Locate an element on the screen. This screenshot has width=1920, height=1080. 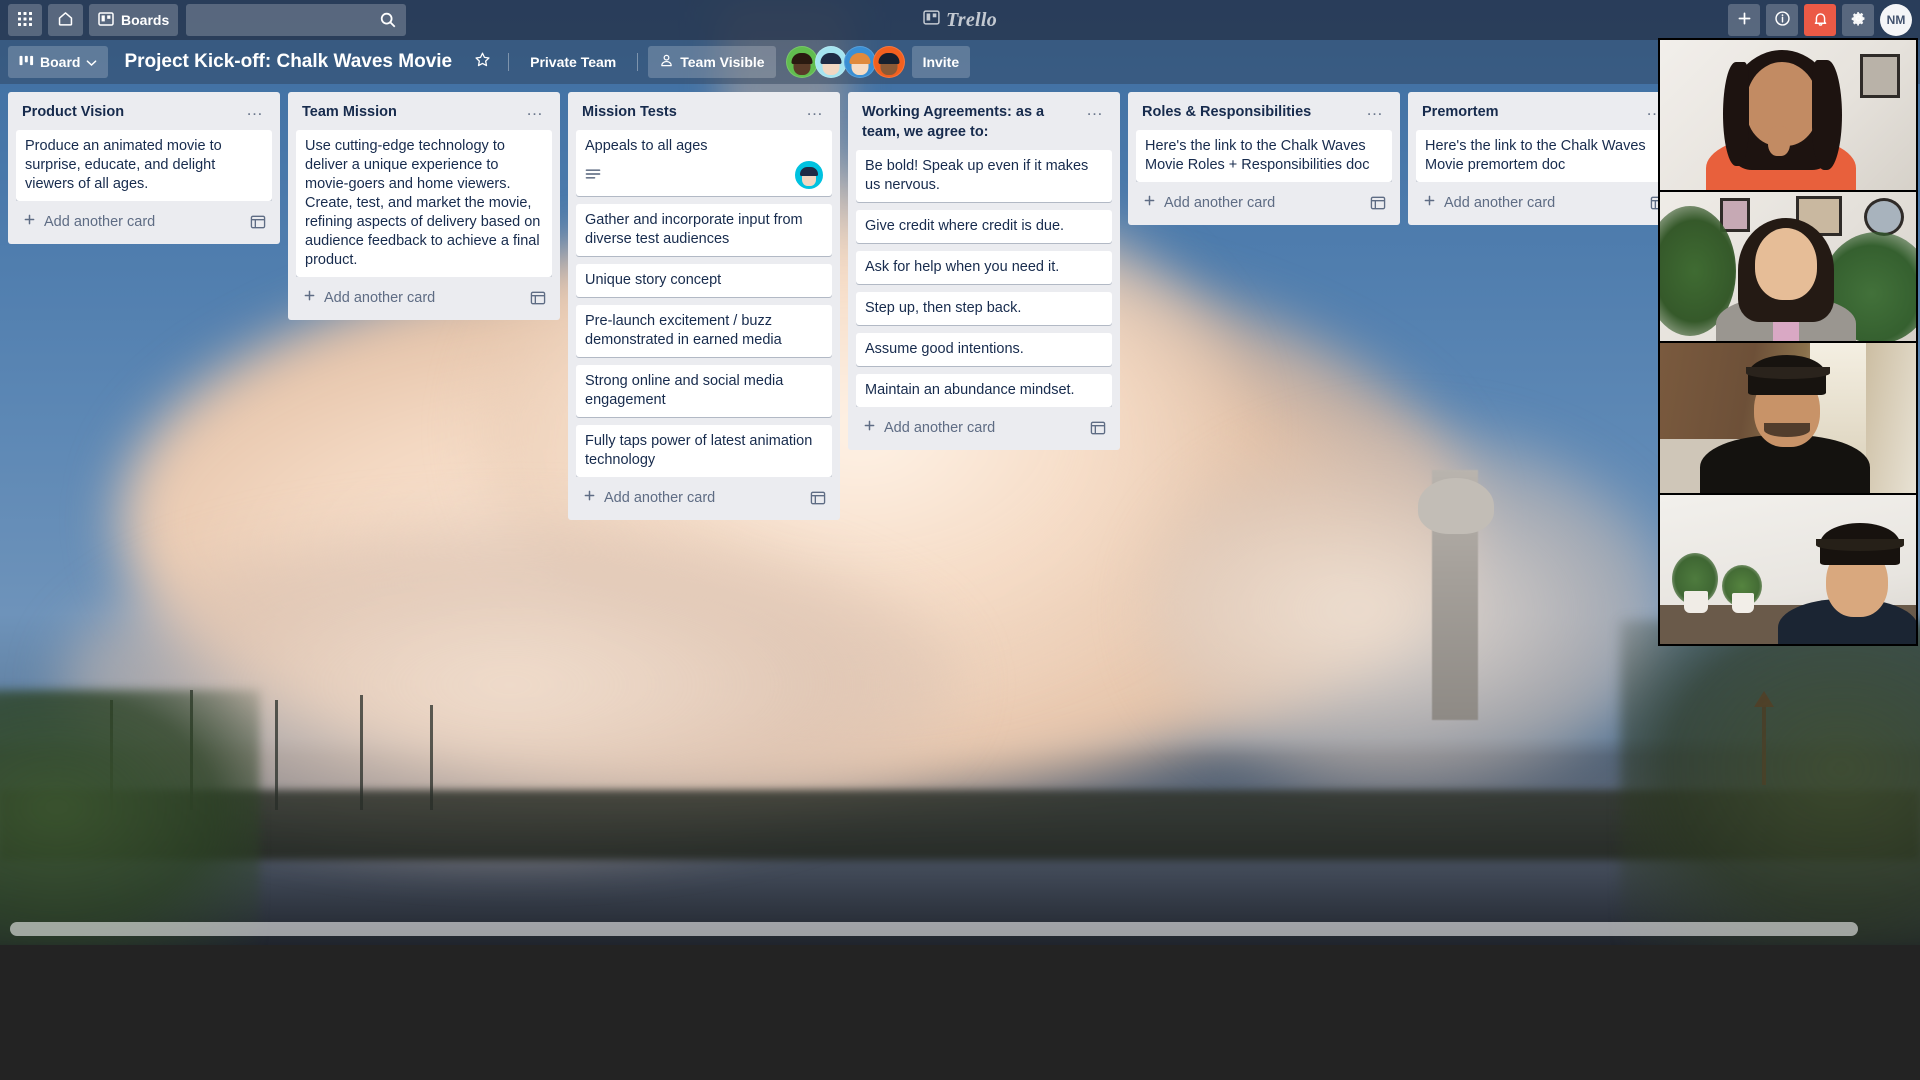
top-navigation-bar: Boards Trello NM is located at coordinates (960, 20).